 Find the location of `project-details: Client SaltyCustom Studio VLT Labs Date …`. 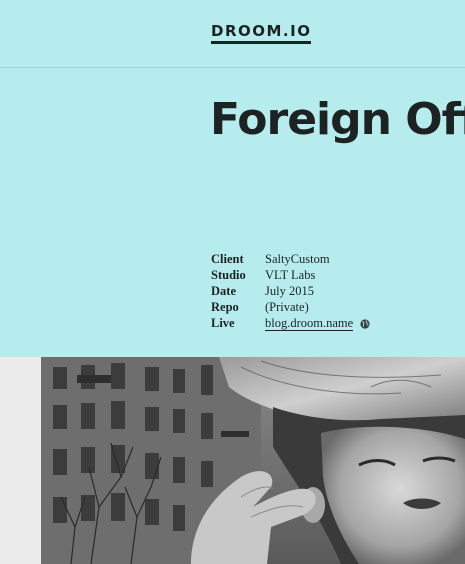

project-details: Client SaltyCustom Studio VLT Labs Date … is located at coordinates (290, 291).